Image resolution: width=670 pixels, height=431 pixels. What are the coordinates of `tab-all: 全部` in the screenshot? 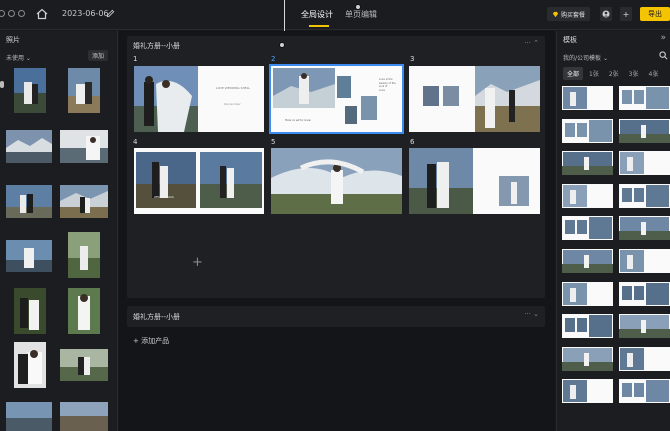 It's located at (573, 73).